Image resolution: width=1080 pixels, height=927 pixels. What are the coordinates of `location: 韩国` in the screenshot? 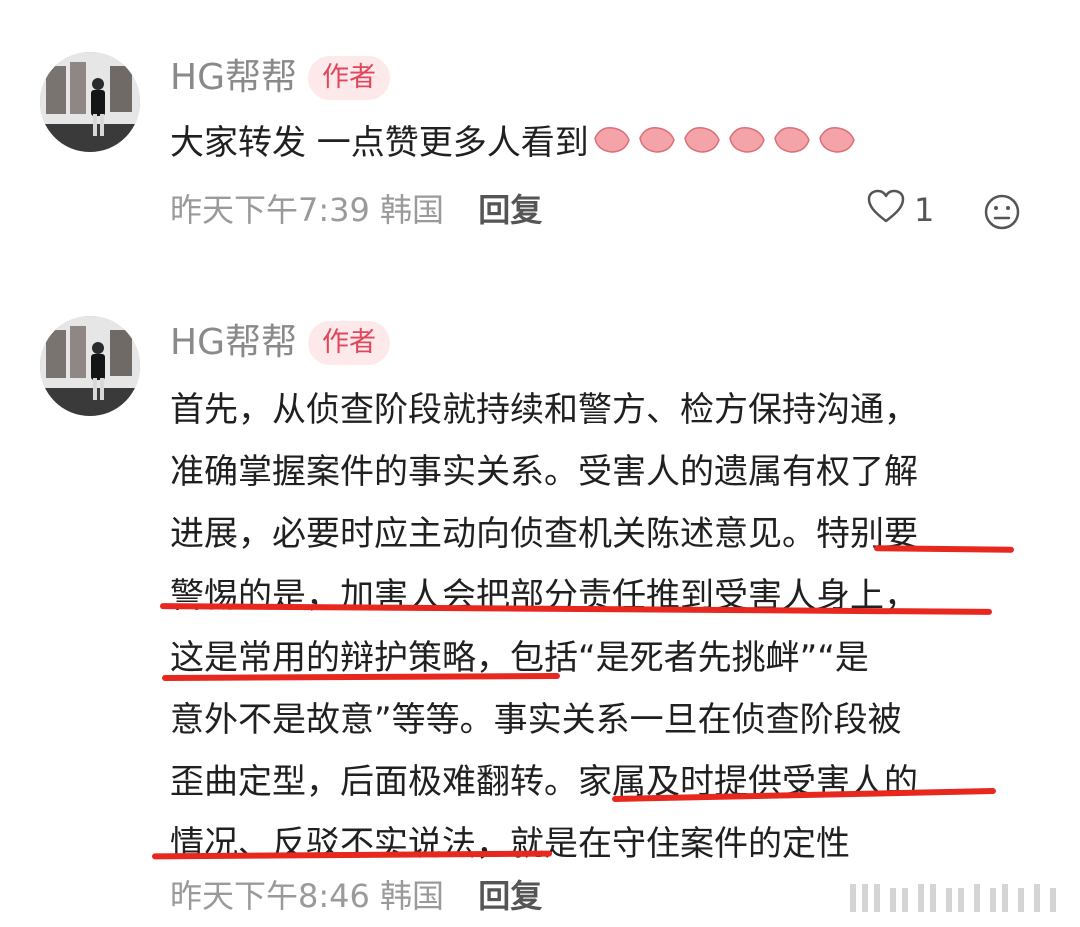 It's located at (412, 896).